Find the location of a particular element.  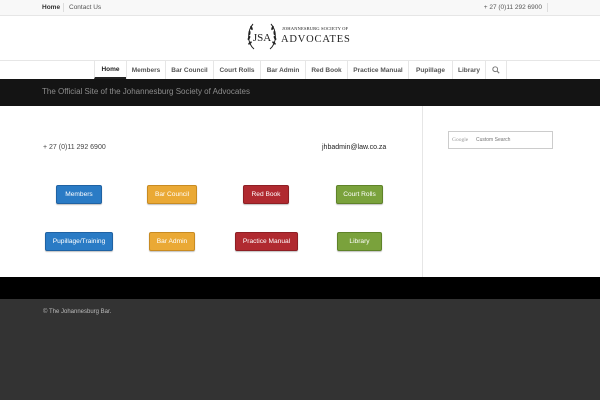

members-button: Members is located at coordinates (79, 194).